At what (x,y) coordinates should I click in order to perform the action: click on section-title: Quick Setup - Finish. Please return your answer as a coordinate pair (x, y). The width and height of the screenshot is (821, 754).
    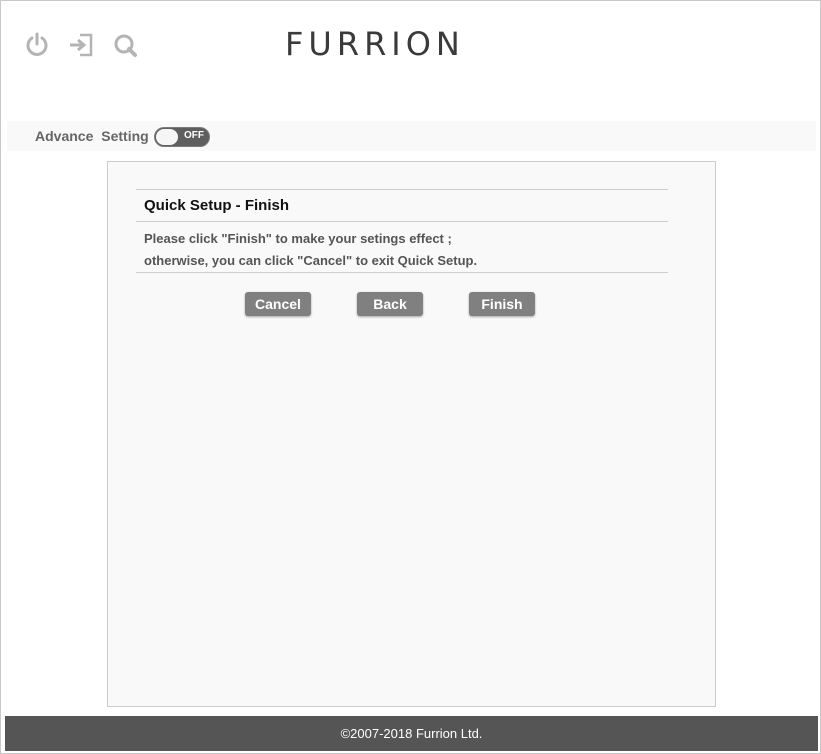
    Looking at the image, I should click on (217, 205).